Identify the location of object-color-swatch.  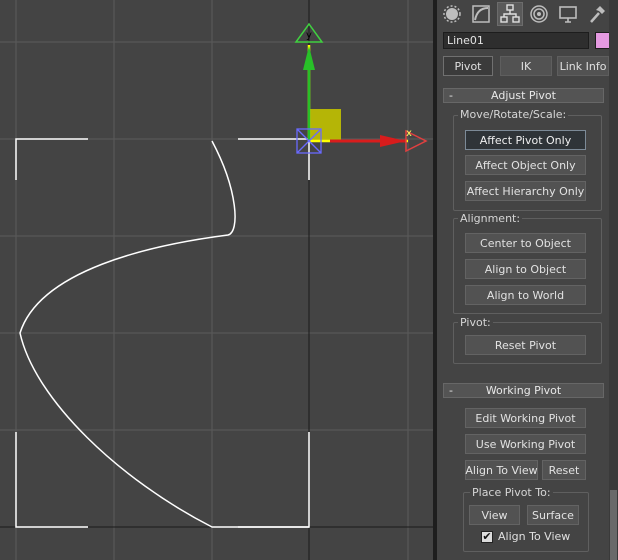
(602, 40).